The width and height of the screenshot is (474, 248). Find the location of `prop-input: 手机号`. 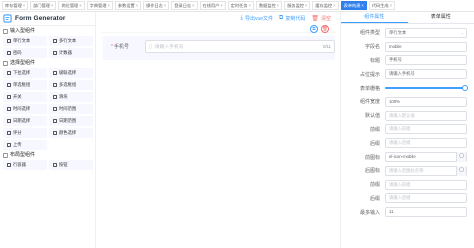

prop-input: 手机号 is located at coordinates (426, 60).